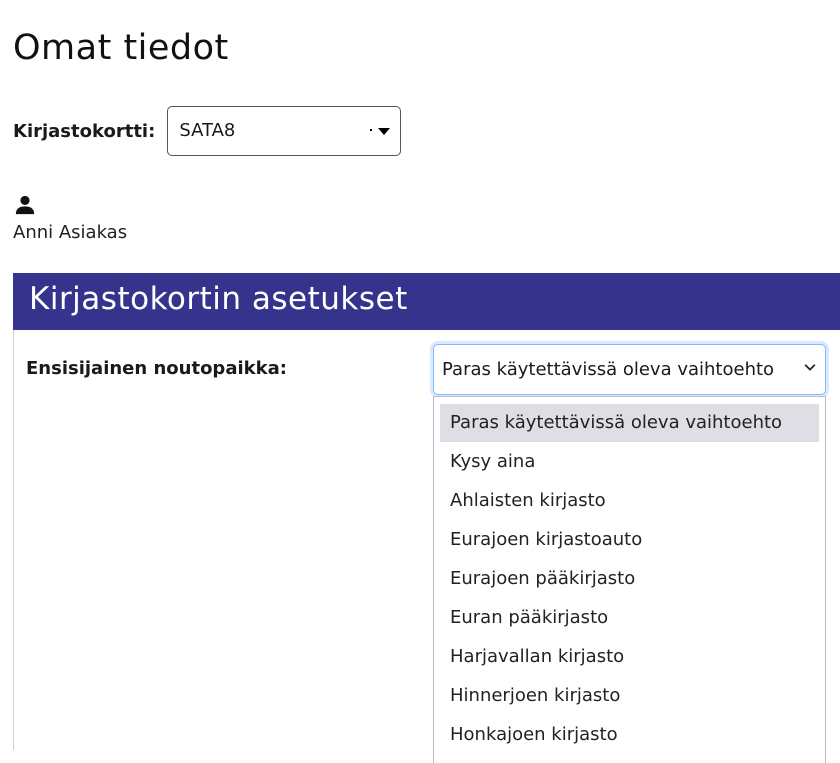  What do you see at coordinates (810, 367) in the screenshot?
I see `chevron-down-icon` at bounding box center [810, 367].